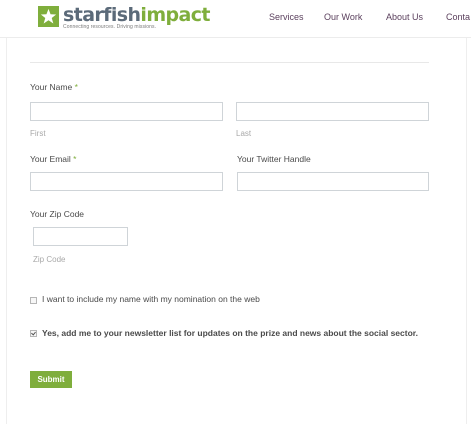 This screenshot has height=424, width=471. What do you see at coordinates (75, 159) in the screenshot?
I see `email-required-mark: *` at bounding box center [75, 159].